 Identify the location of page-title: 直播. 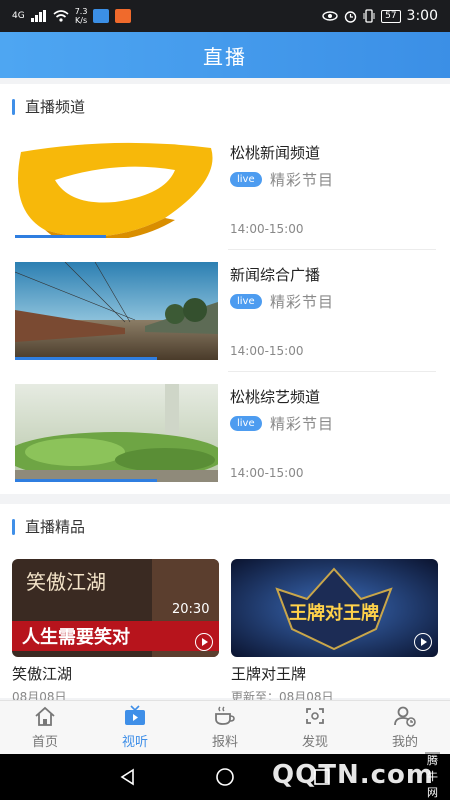
(225, 56).